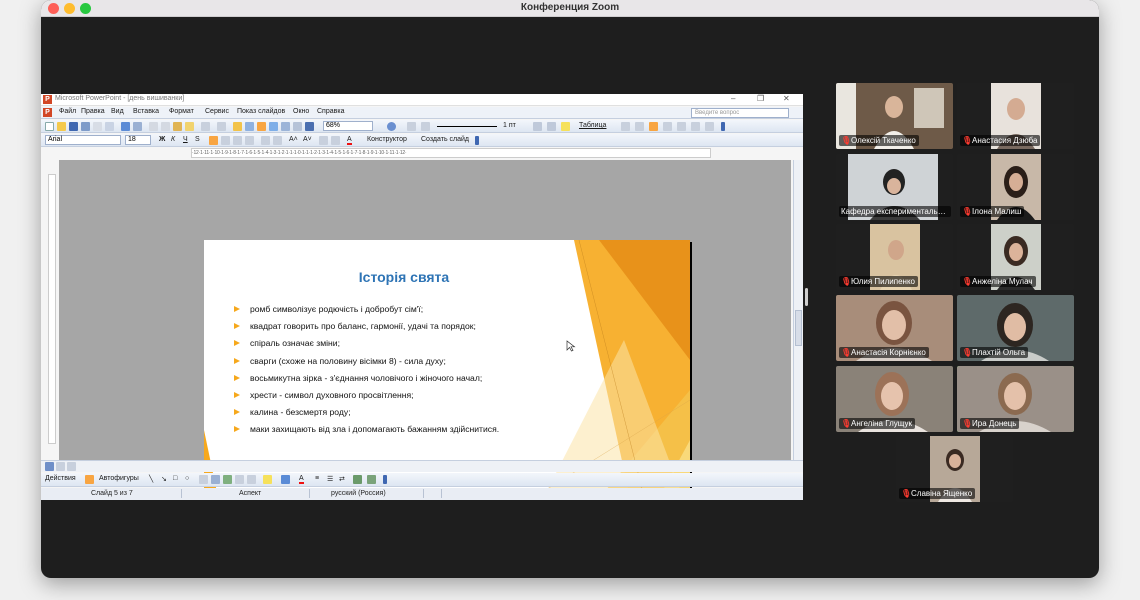 The width and height of the screenshot is (1140, 600). I want to click on designer-button: Конструктор, so click(387, 139).